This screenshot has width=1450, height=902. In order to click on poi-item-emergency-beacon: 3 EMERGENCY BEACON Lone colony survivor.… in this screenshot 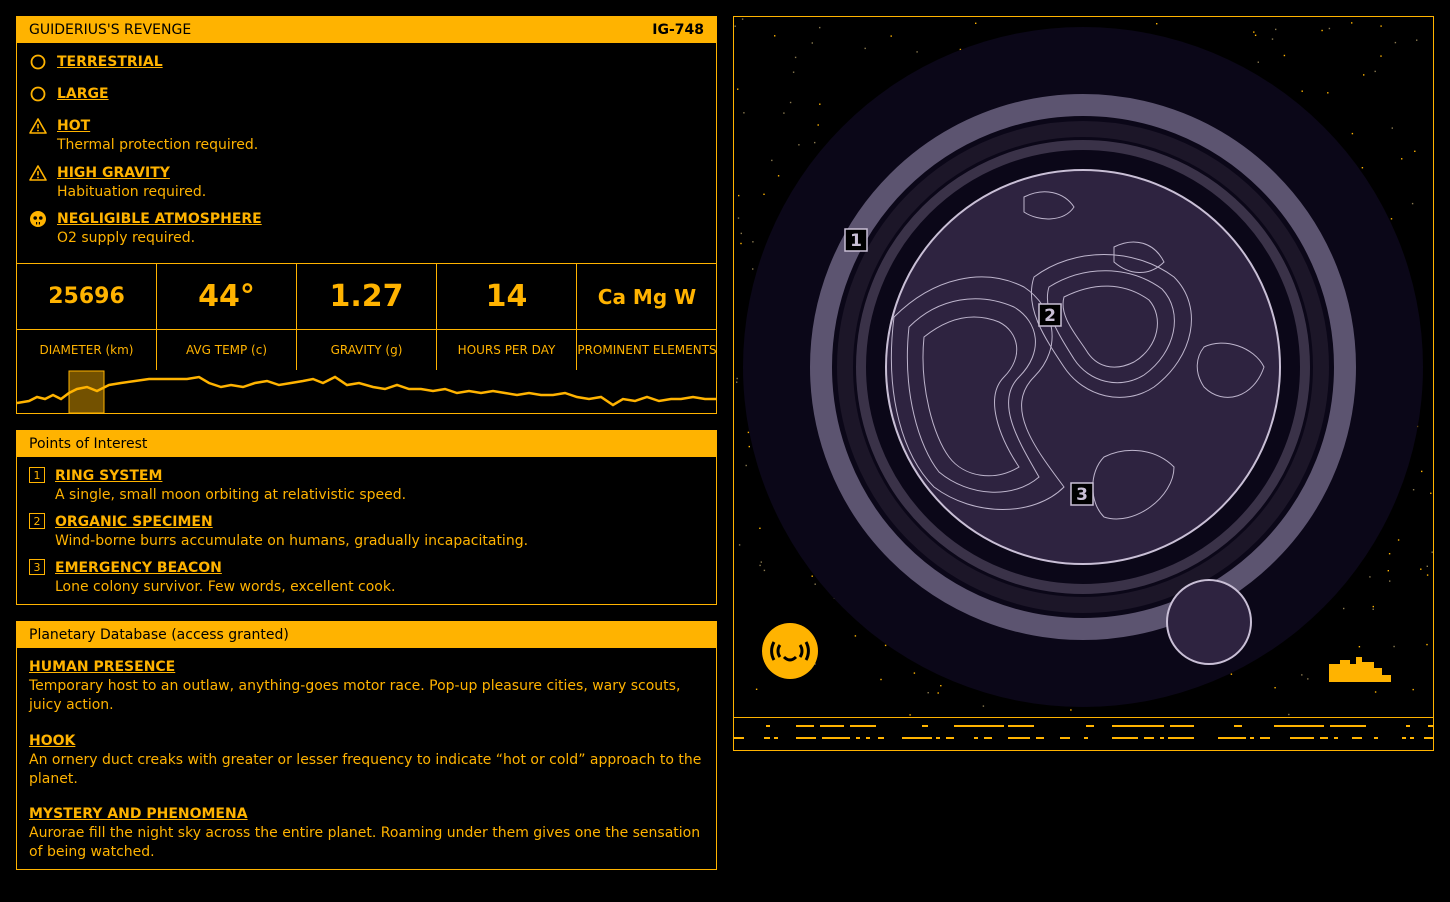, I will do `click(212, 578)`.